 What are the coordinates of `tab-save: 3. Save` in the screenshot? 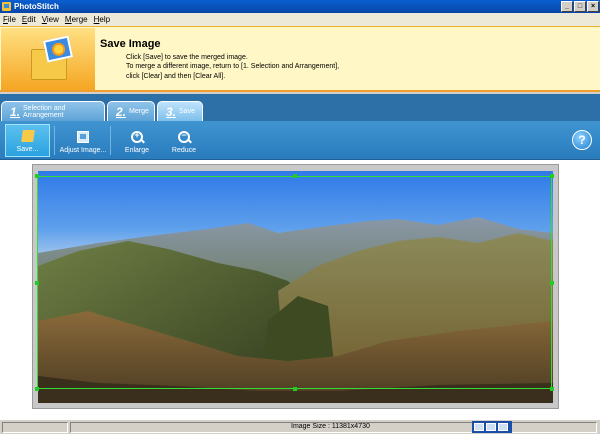 It's located at (180, 111).